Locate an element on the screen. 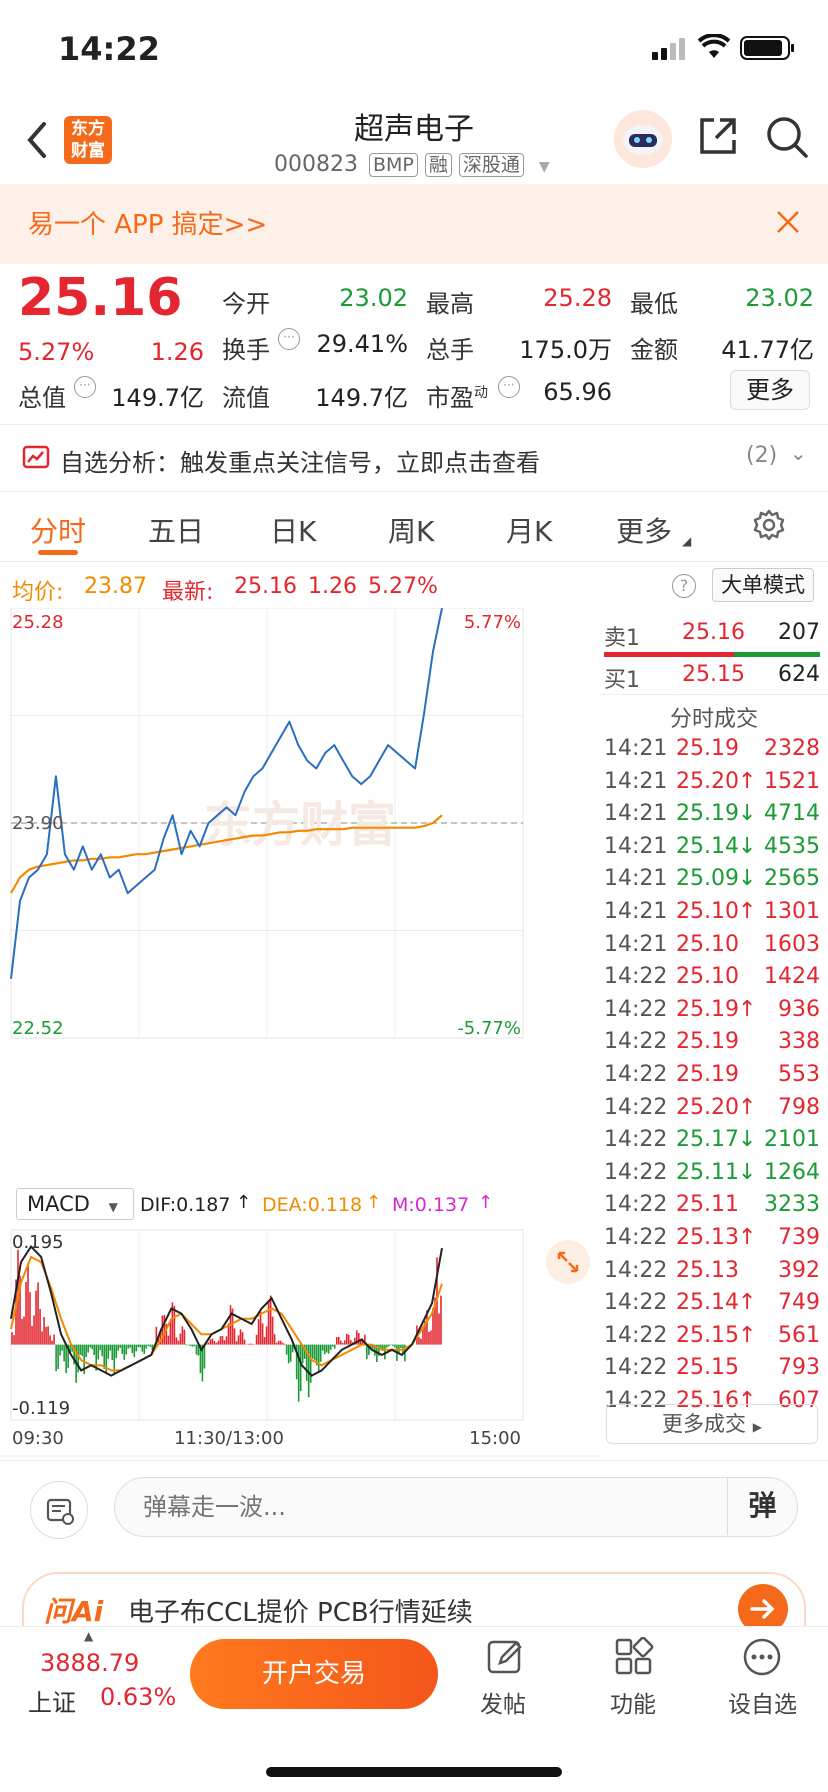  tag-bmp: BMP is located at coordinates (393, 165).